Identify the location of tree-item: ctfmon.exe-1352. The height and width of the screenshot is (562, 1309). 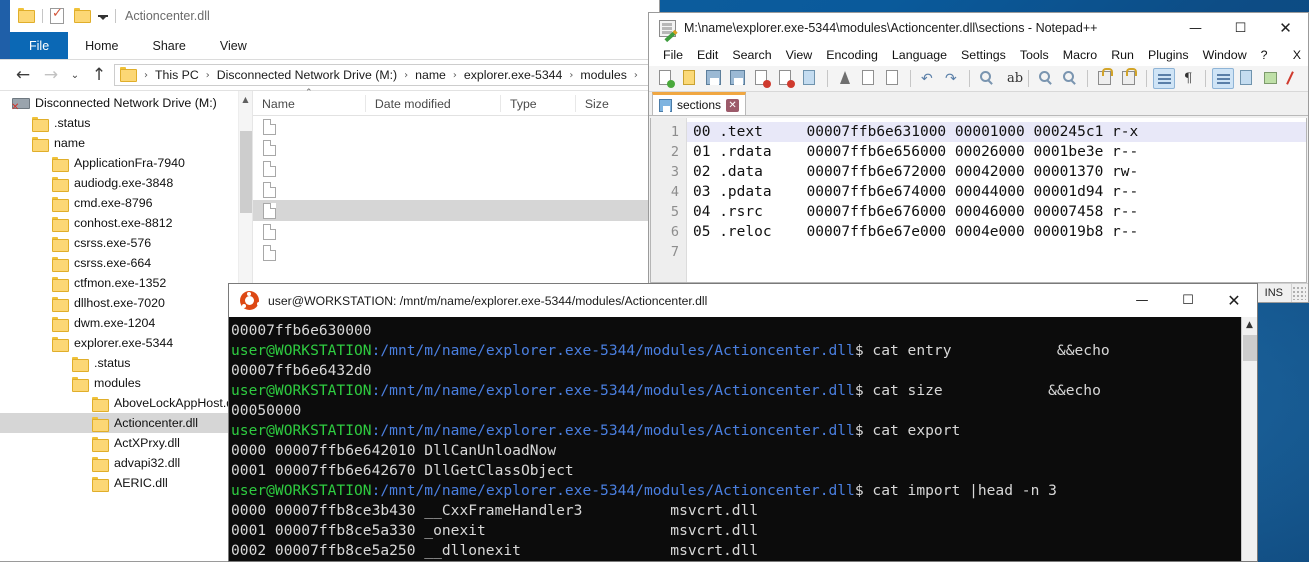
(126, 283).